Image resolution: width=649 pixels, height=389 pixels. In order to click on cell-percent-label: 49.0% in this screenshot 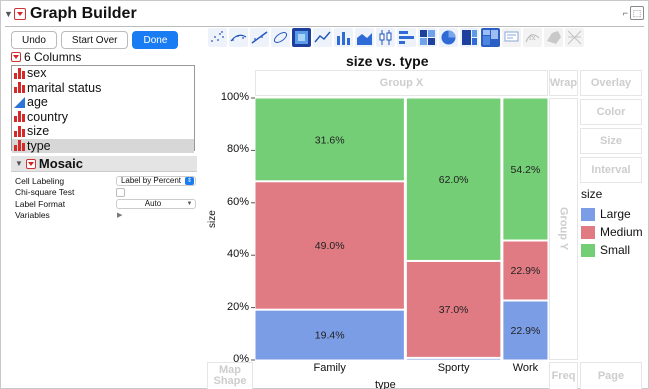, I will do `click(330, 246)`.